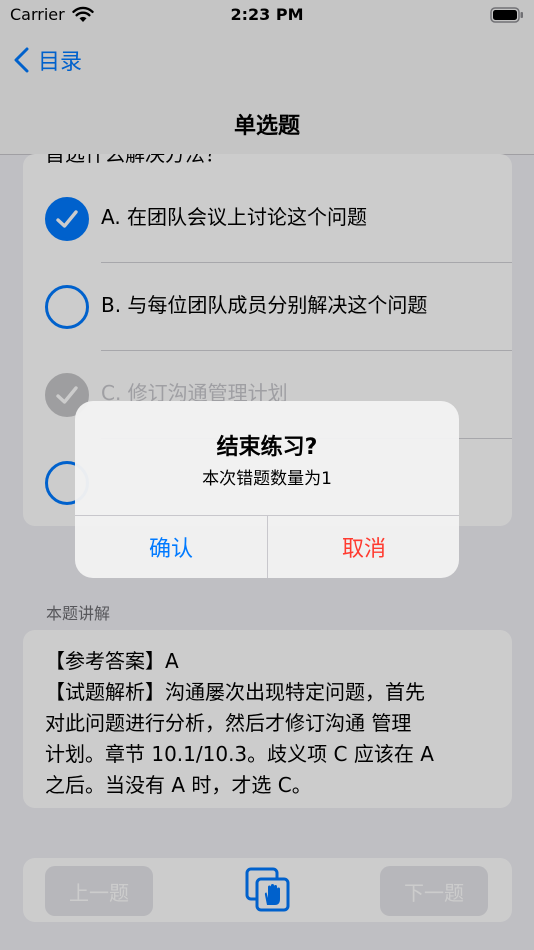  I want to click on cancel-button: 取消, so click(363, 547).